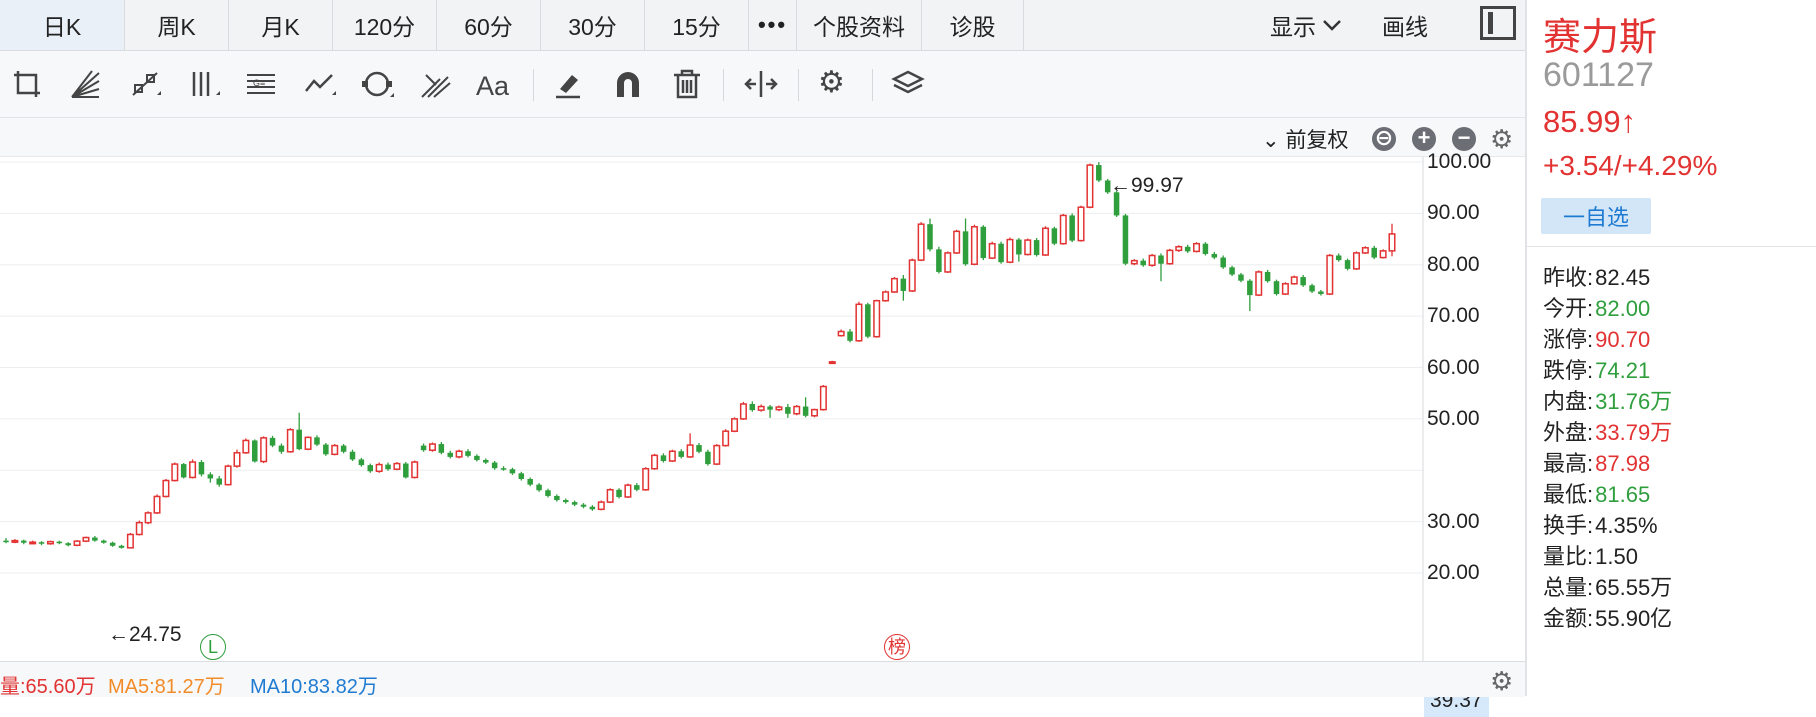 Image resolution: width=1816 pixels, height=717 pixels. What do you see at coordinates (761, 84) in the screenshot?
I see `measure-icon` at bounding box center [761, 84].